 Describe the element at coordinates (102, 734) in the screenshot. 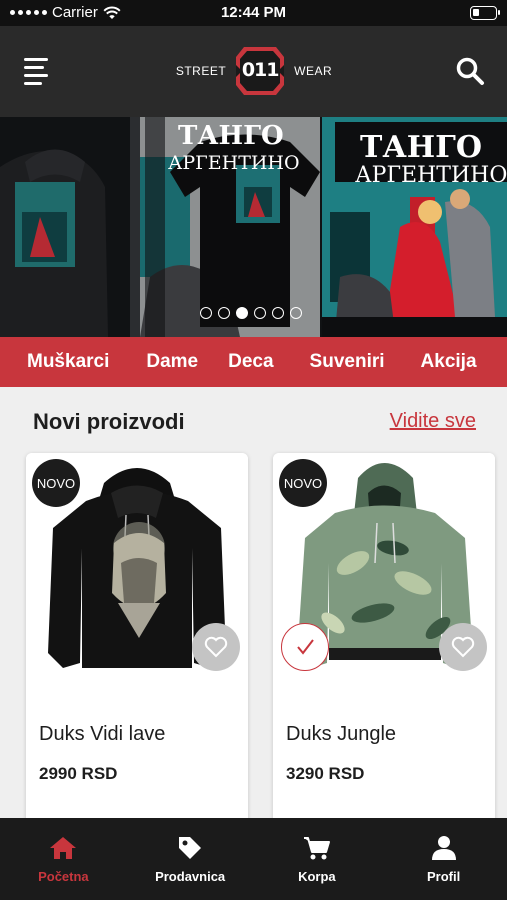

I see `product-name: Duks Vidi lave` at that location.